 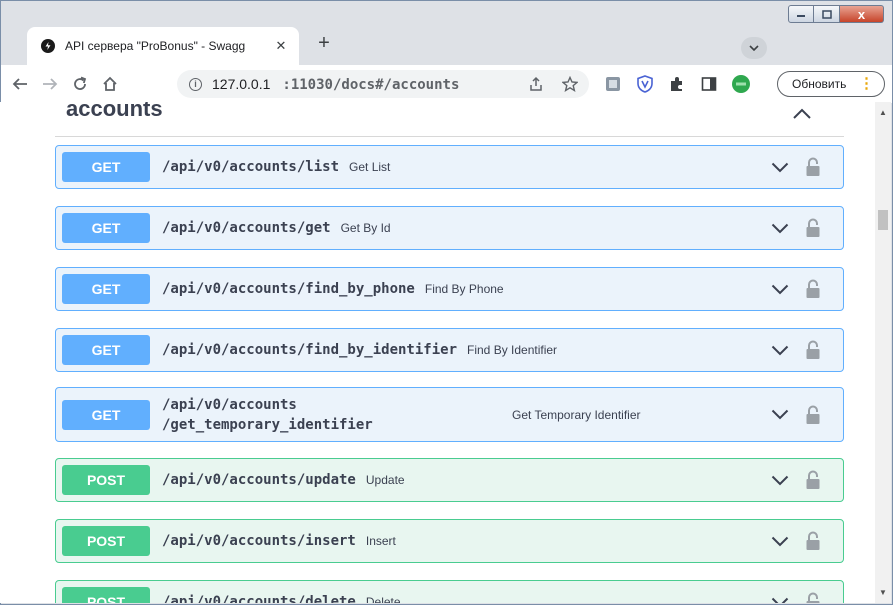 I want to click on operation-path: /api/v0/accounts/update, so click(x=259, y=480).